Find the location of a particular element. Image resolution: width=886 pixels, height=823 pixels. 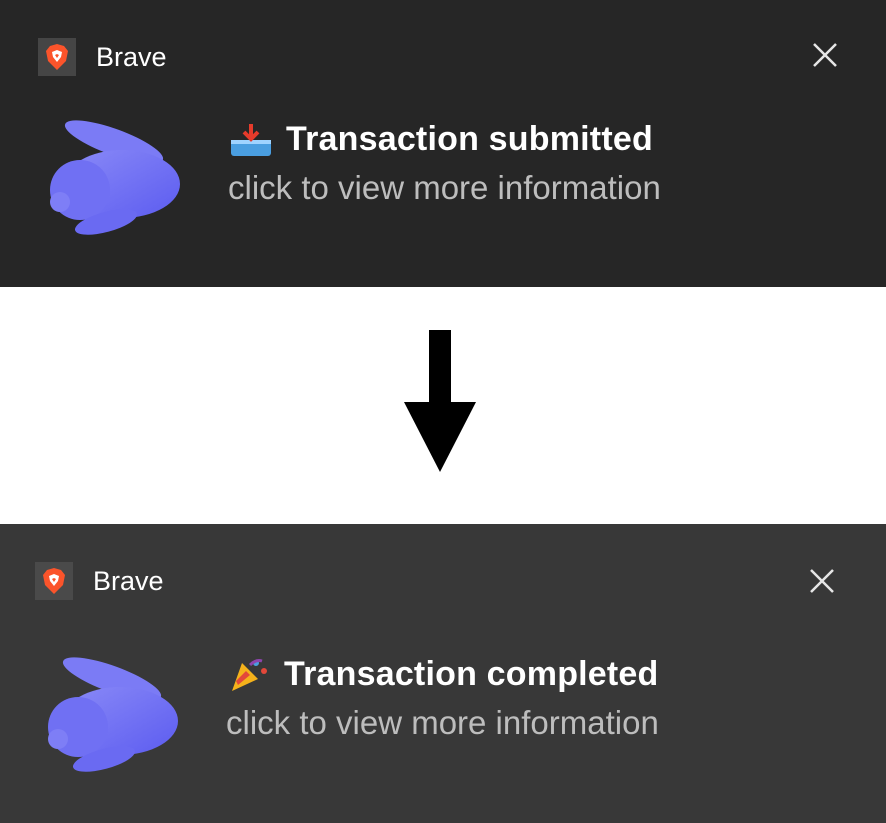

notification-title: Transaction submitted is located at coordinates (469, 139).